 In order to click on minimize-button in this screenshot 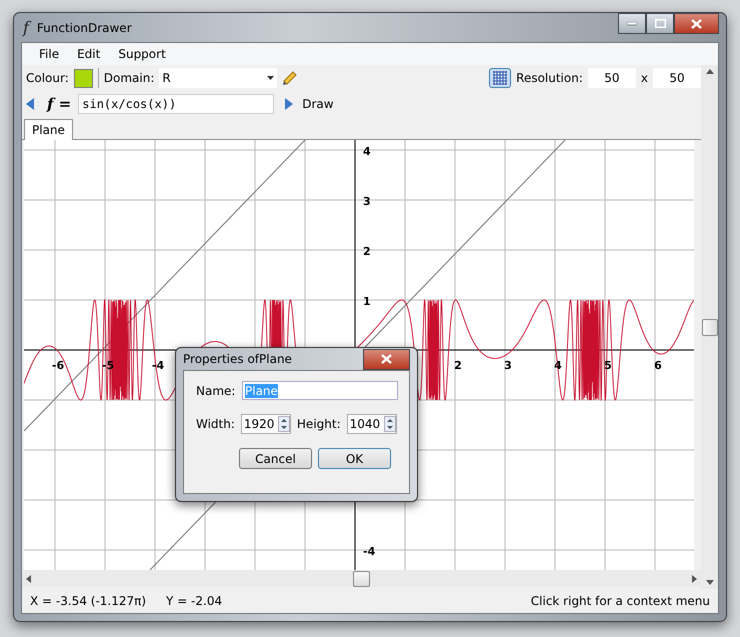, I will do `click(632, 23)`.